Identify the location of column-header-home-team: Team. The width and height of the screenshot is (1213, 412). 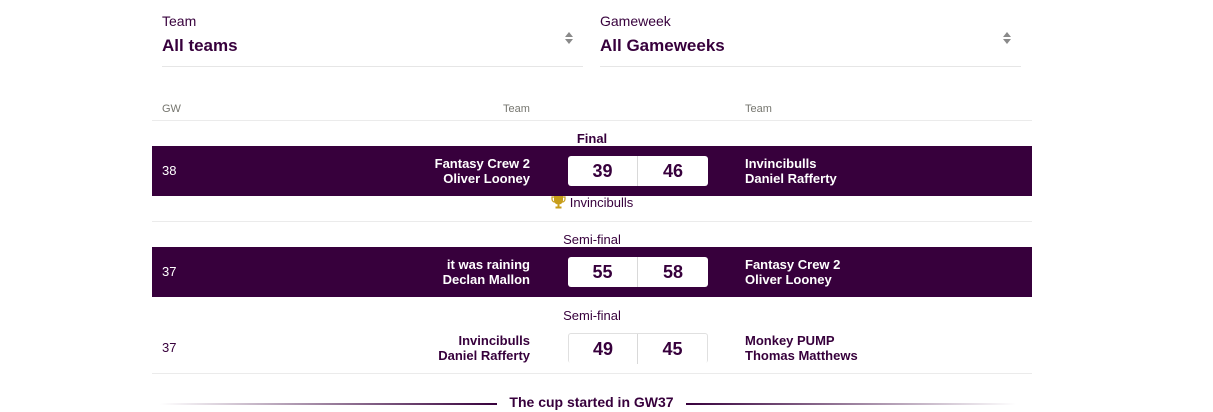
(516, 109).